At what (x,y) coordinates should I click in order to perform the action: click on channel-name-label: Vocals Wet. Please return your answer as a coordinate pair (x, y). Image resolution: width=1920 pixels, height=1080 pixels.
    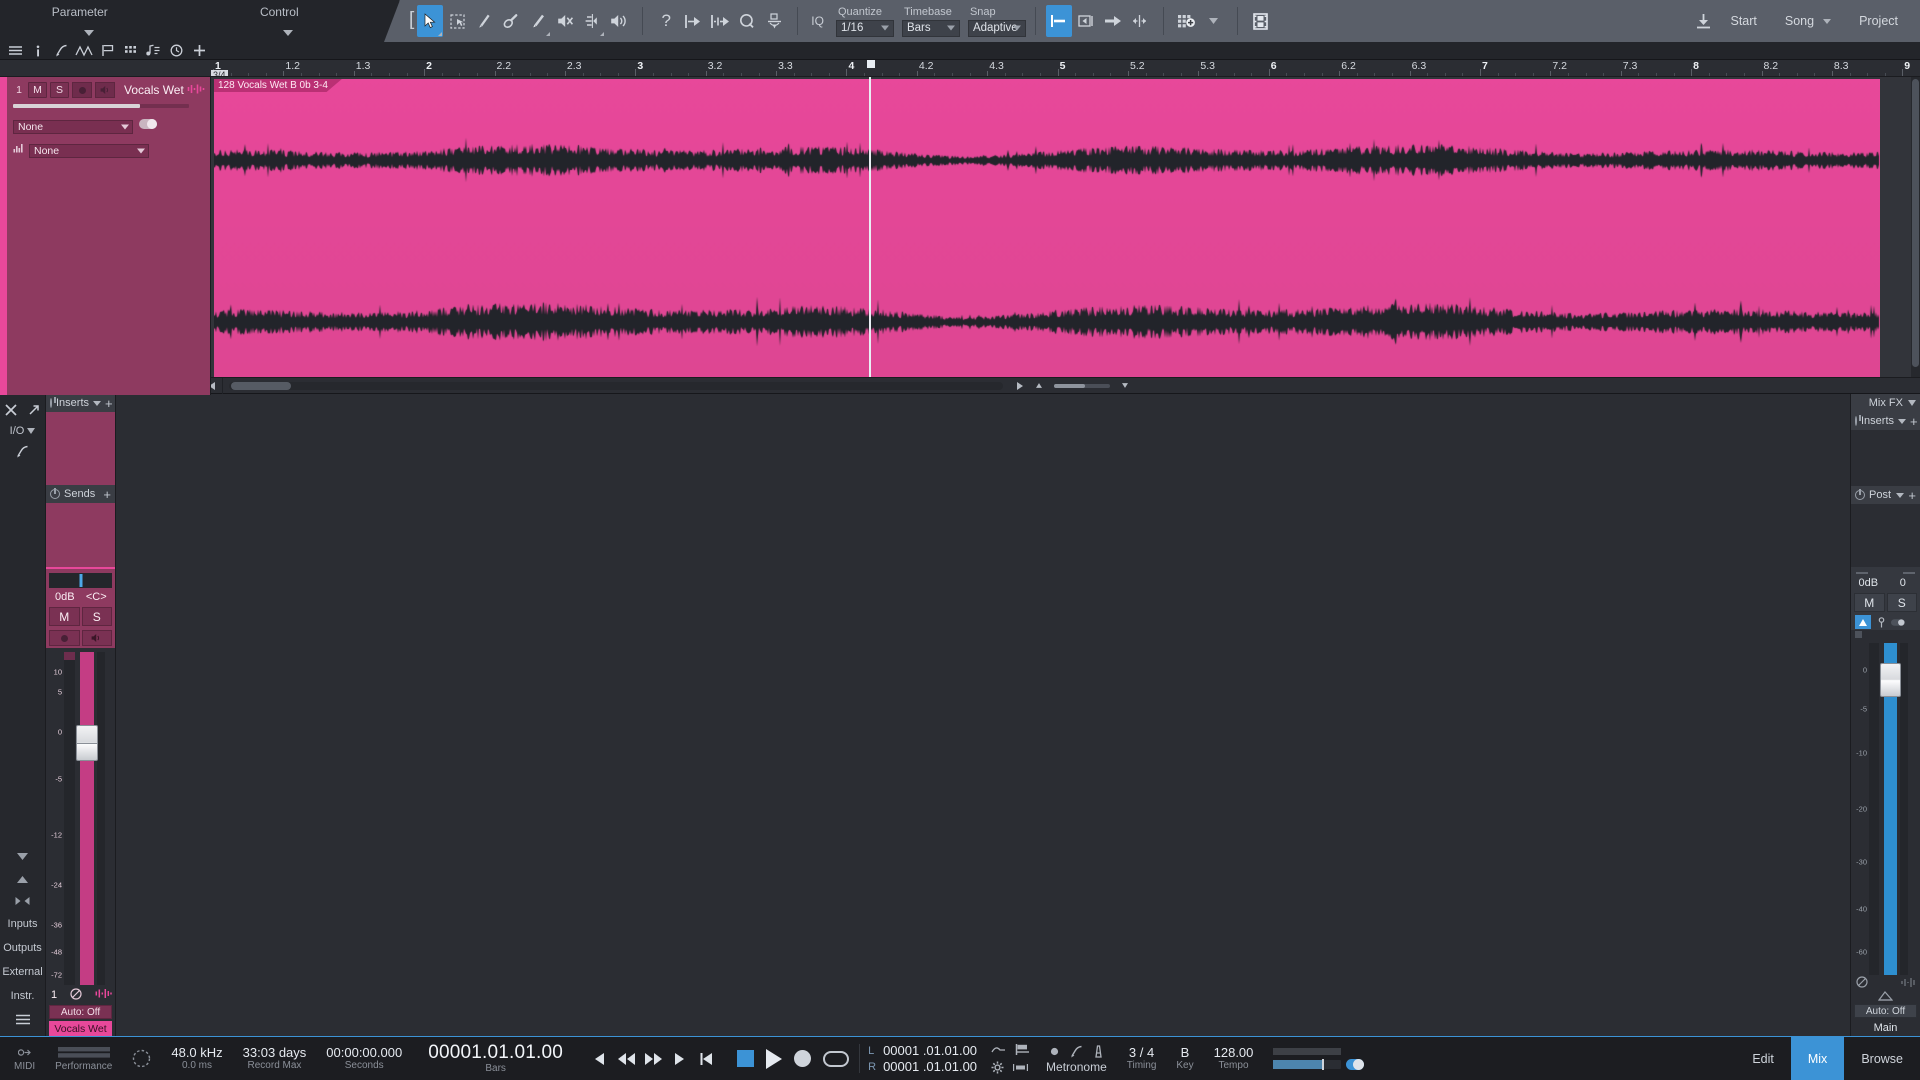
    Looking at the image, I should click on (80, 1028).